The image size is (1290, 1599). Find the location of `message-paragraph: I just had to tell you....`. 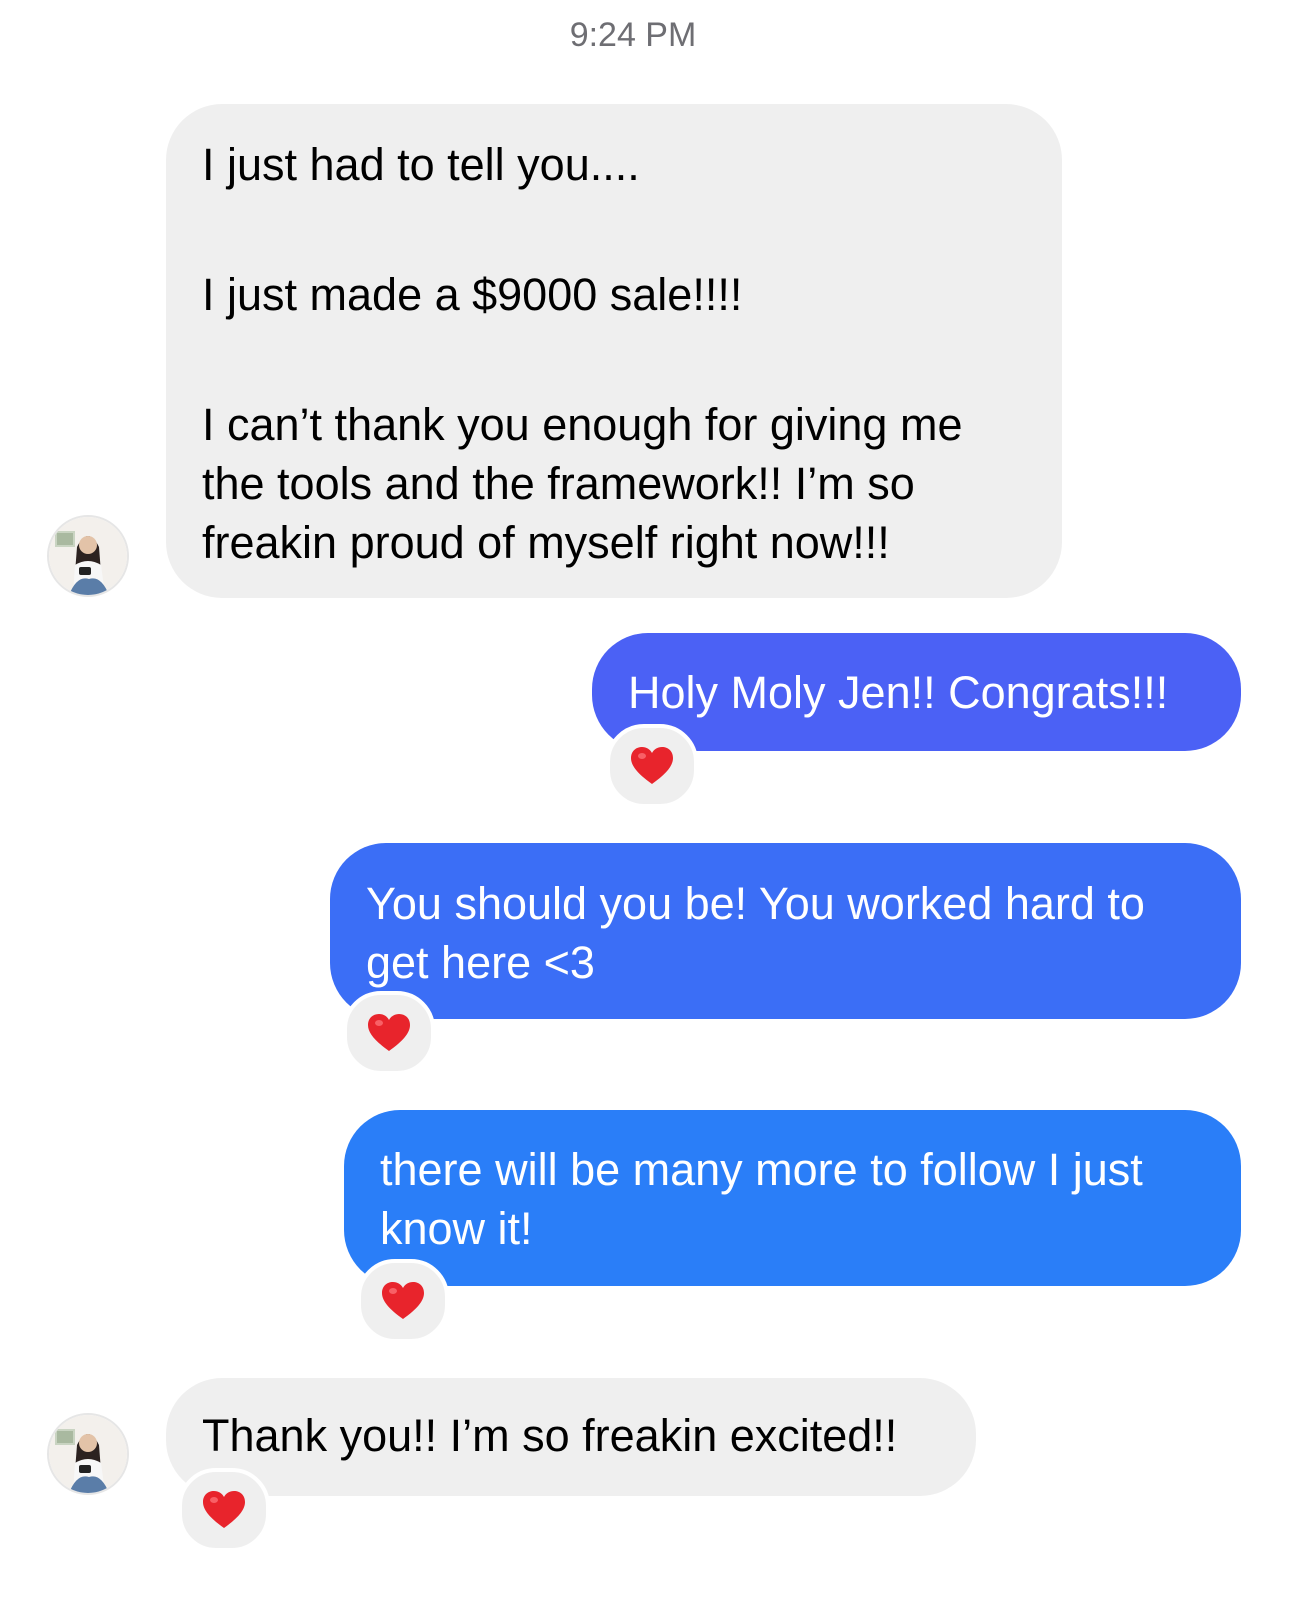

message-paragraph: I just had to tell you.... is located at coordinates (421, 164).